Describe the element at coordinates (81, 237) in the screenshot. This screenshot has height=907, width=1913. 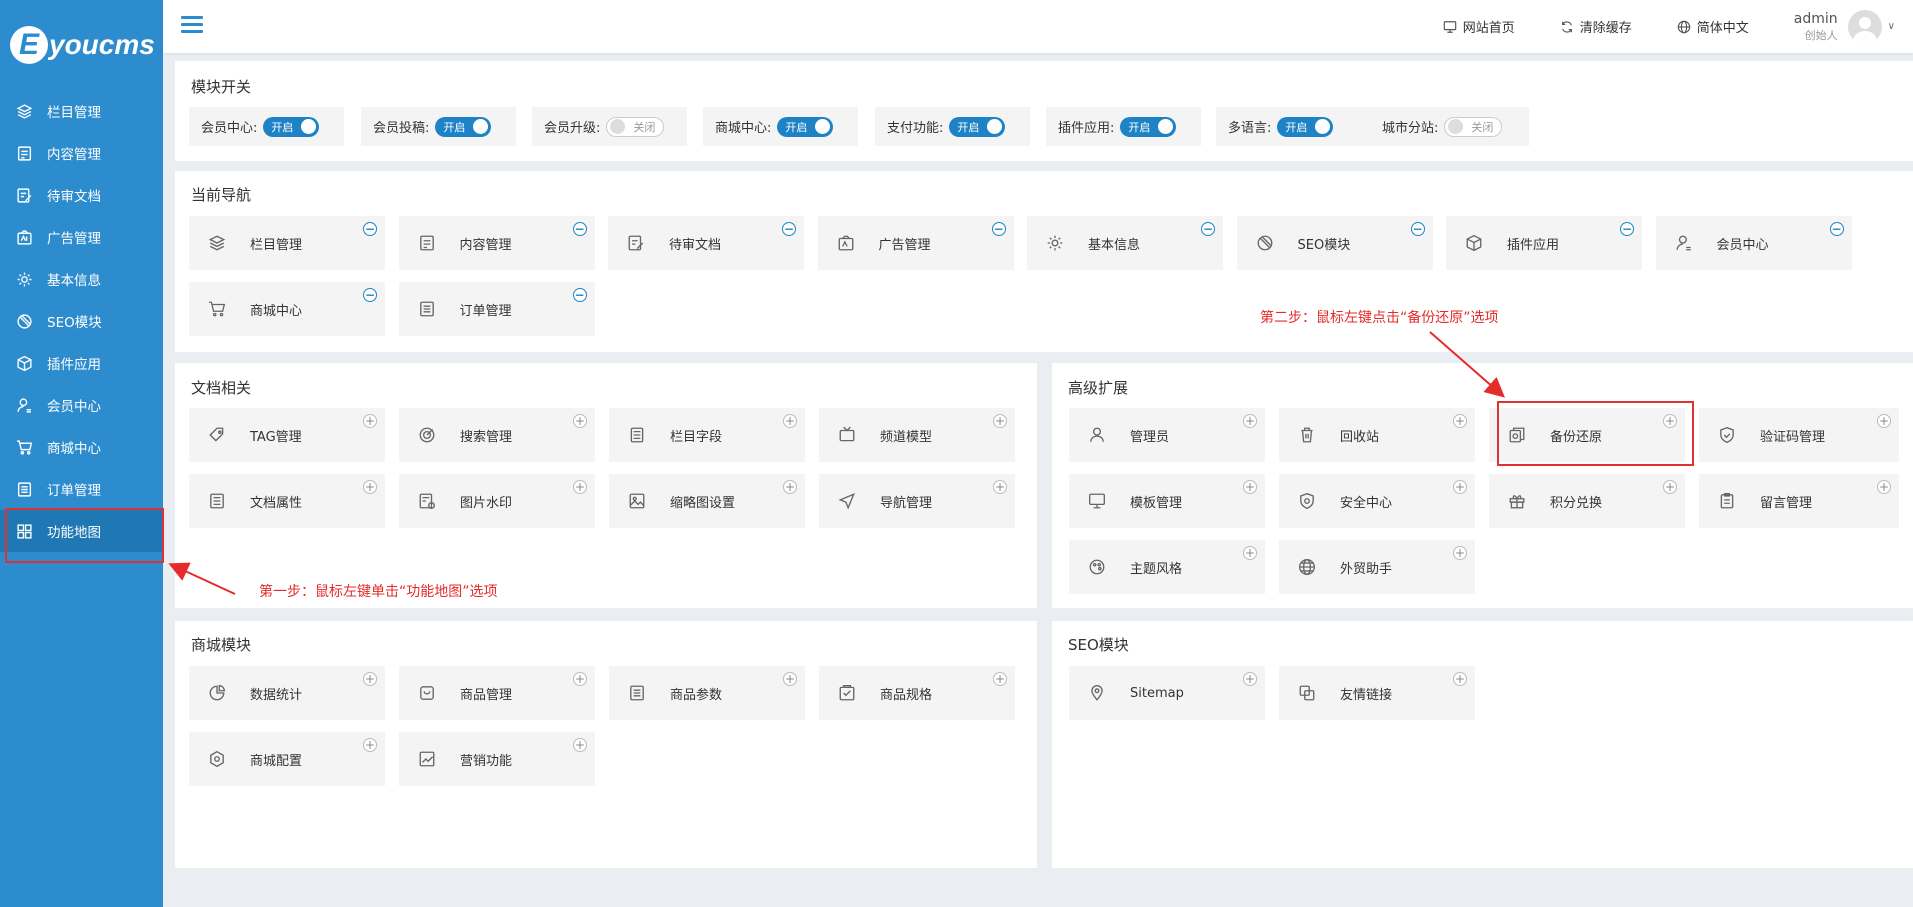
I see `sidebar-item-ads: 广告管理` at that location.